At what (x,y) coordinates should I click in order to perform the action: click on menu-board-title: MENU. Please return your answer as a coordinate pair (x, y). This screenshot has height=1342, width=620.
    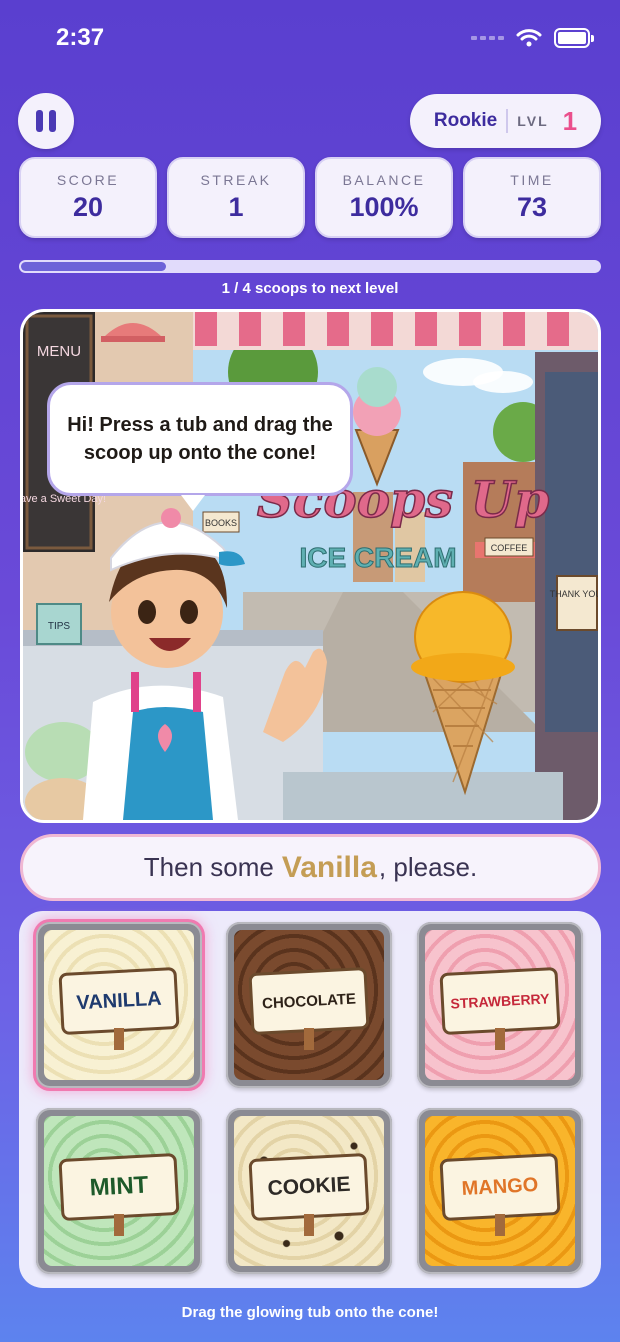
    Looking at the image, I should click on (59, 351).